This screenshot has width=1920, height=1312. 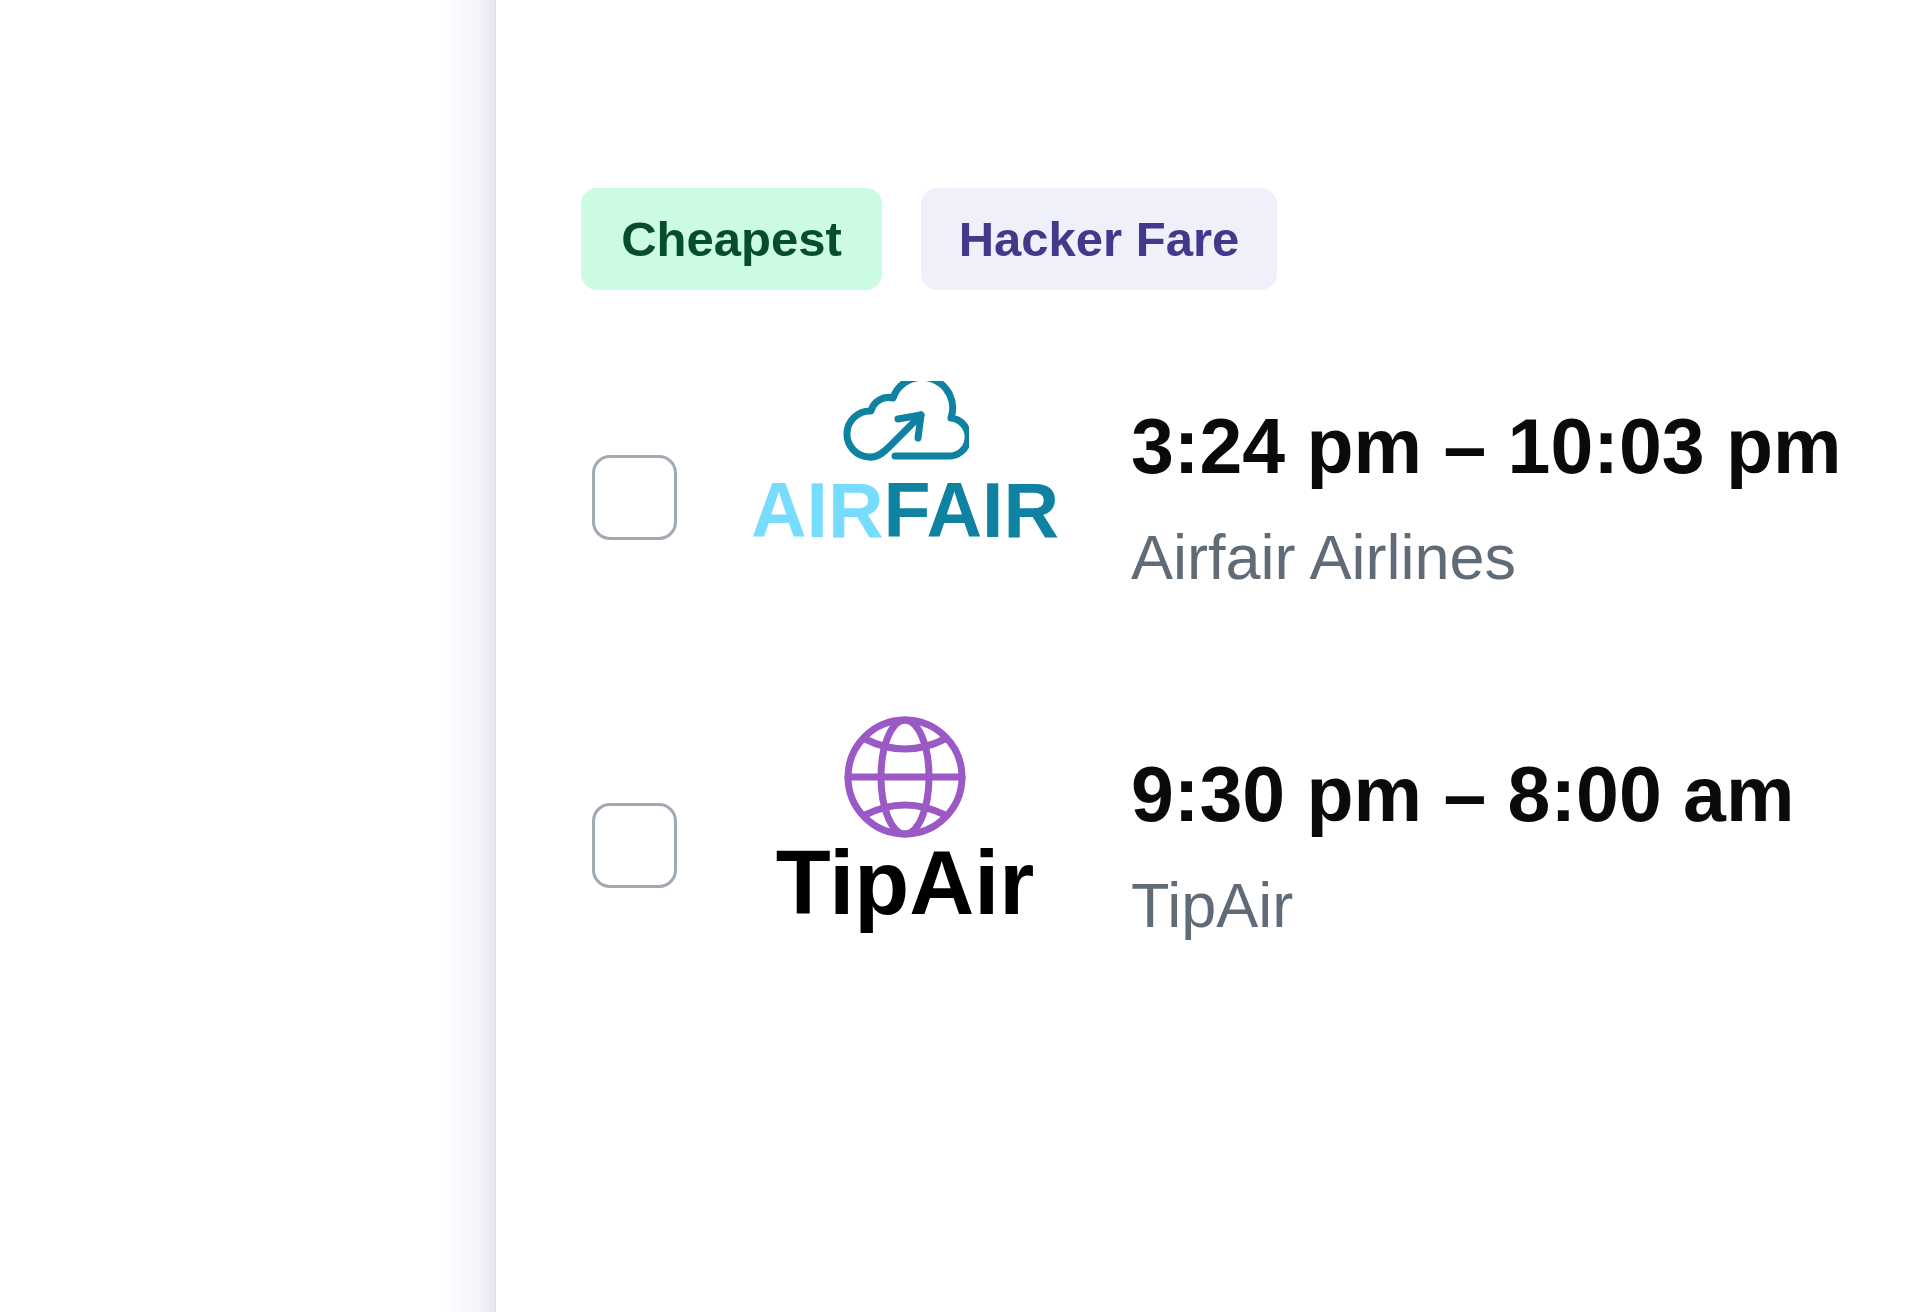 What do you see at coordinates (905, 510) in the screenshot?
I see `logo-wordmark: AIRFAIR` at bounding box center [905, 510].